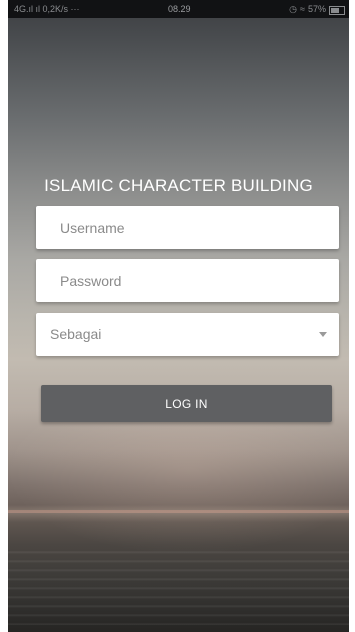 This screenshot has width=355, height=632. I want to click on battery-percent: 57%, so click(316, 9).